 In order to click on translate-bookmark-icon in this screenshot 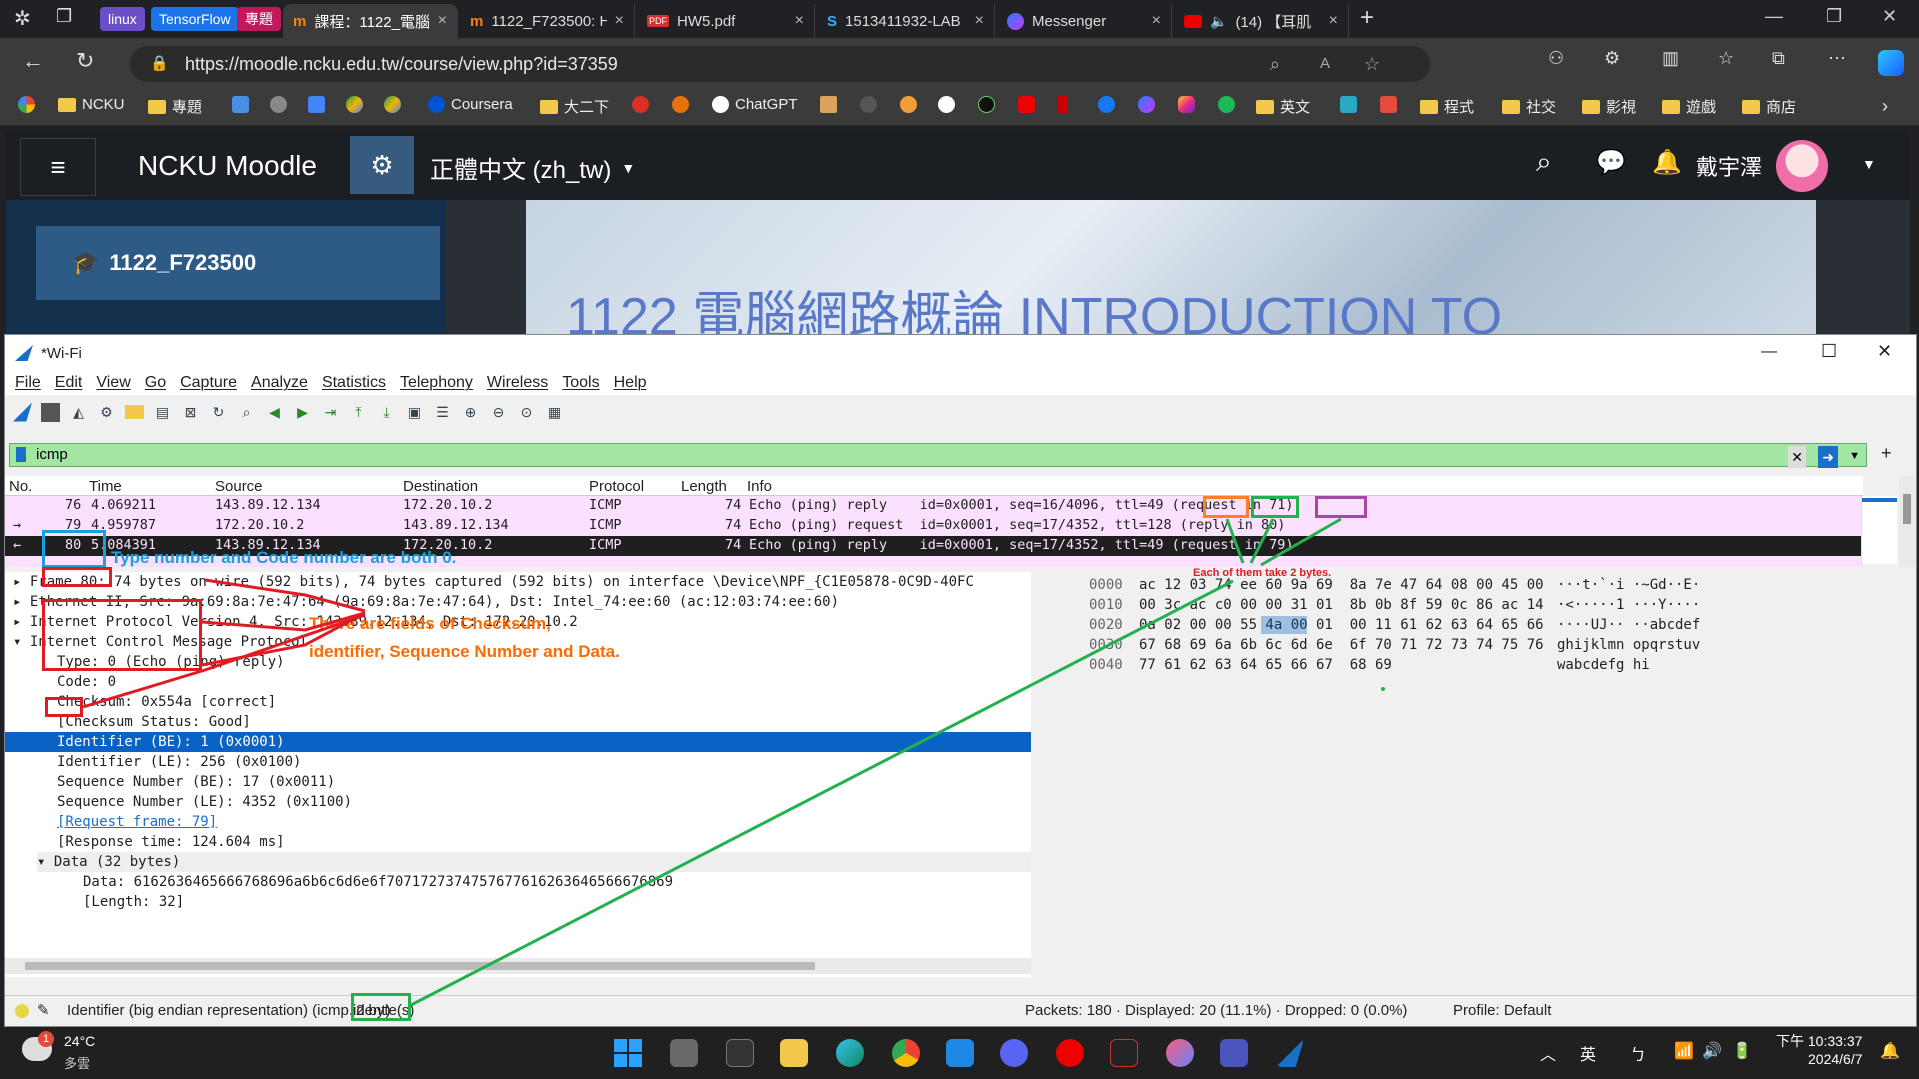, I will do `click(316, 104)`.